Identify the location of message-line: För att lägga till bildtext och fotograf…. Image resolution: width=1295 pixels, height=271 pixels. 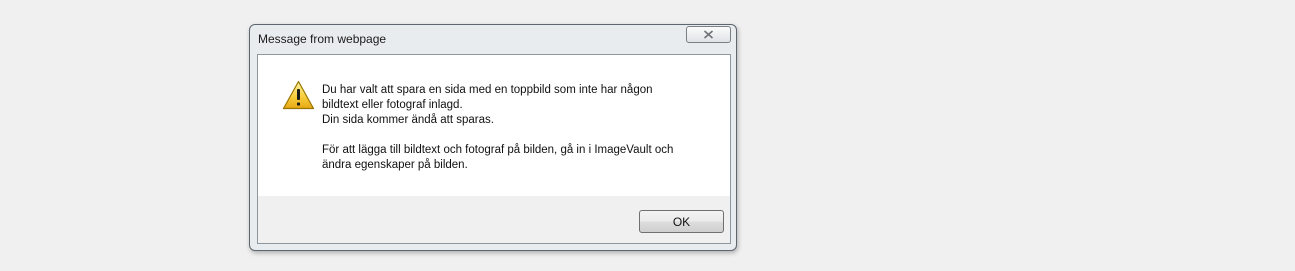
(498, 150).